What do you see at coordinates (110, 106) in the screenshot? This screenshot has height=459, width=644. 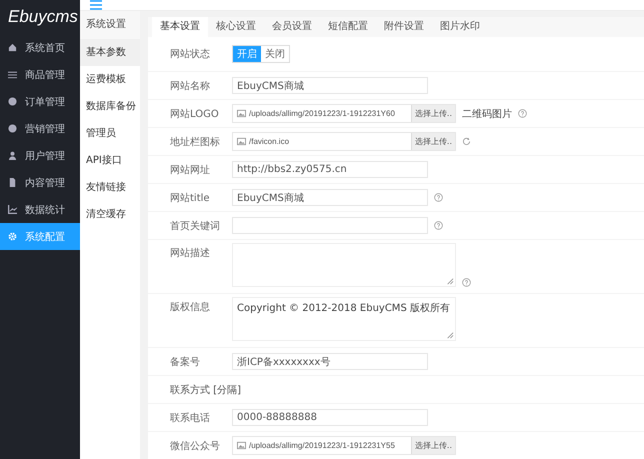 I see `submenu-item: 数据库备份` at bounding box center [110, 106].